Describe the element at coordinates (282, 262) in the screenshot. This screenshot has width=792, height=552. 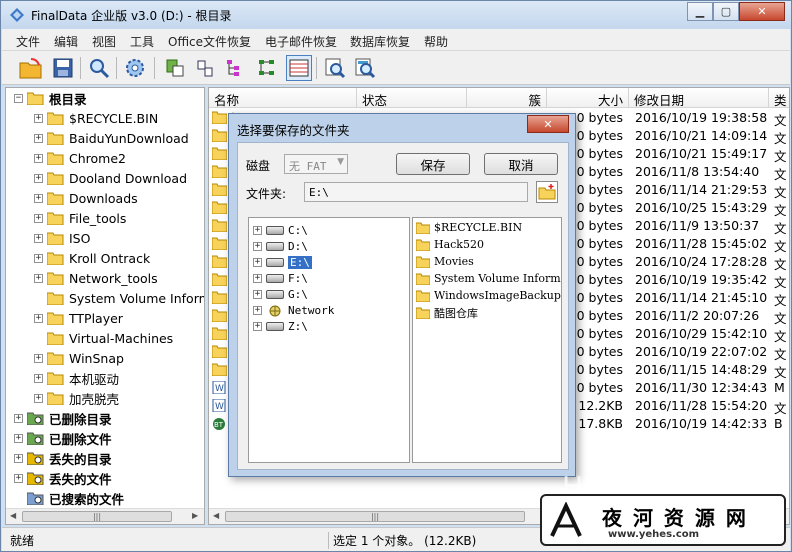
I see `drive-item: + E:\` at that location.